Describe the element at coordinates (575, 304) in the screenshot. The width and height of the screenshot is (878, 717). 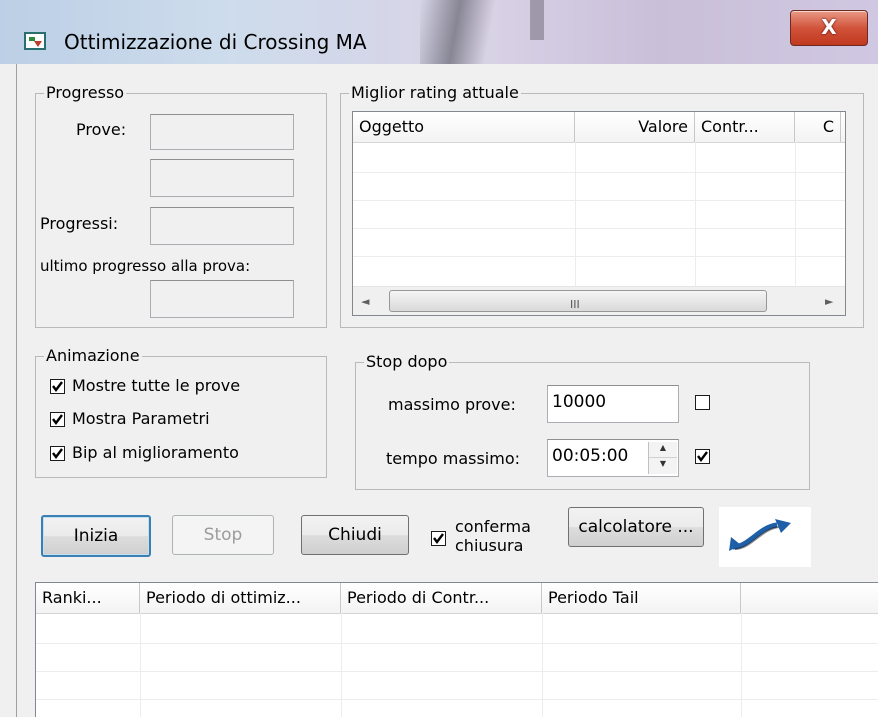
I see `scroll-grip-icon: III` at that location.